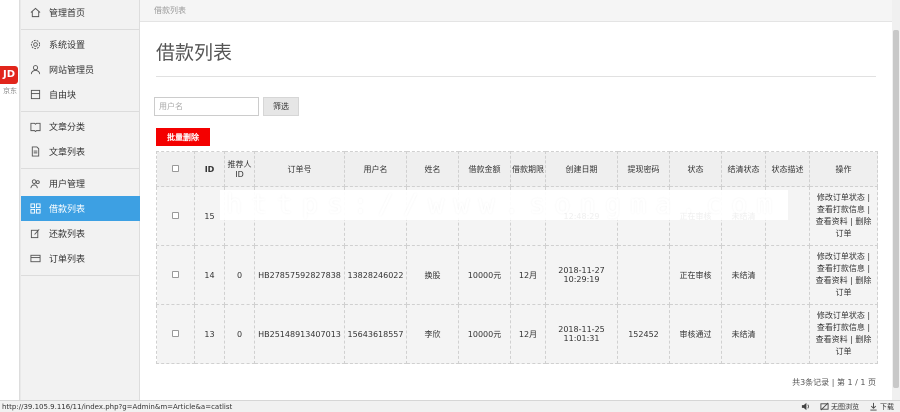 The height and width of the screenshot is (412, 900). I want to click on sidebar-item-label: 还款列表, so click(67, 235).